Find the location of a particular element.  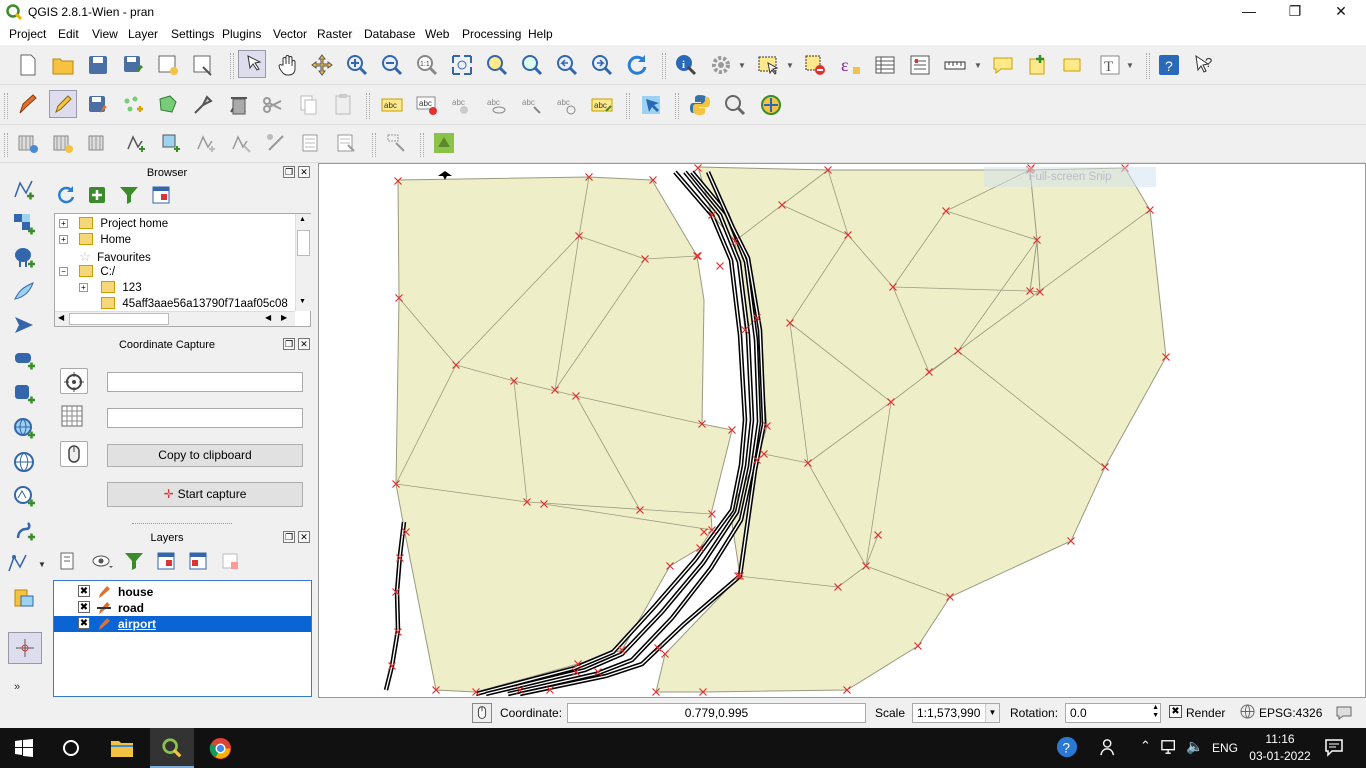

paste-features-icon is located at coordinates (343, 105).